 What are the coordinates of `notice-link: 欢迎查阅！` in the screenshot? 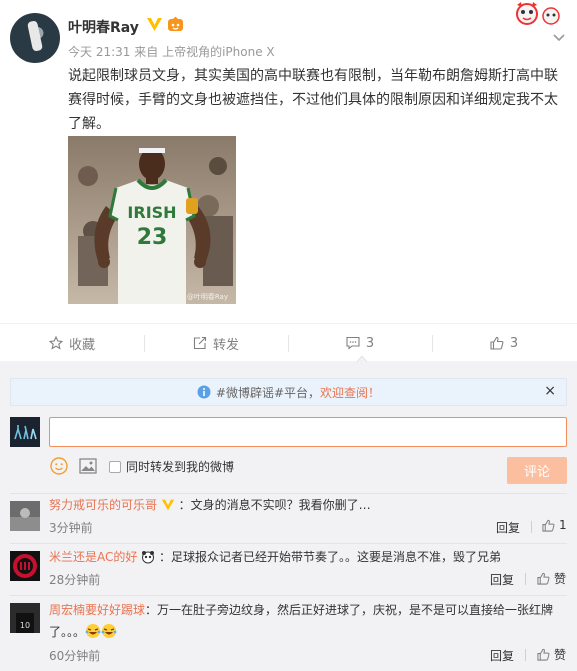 It's located at (350, 392).